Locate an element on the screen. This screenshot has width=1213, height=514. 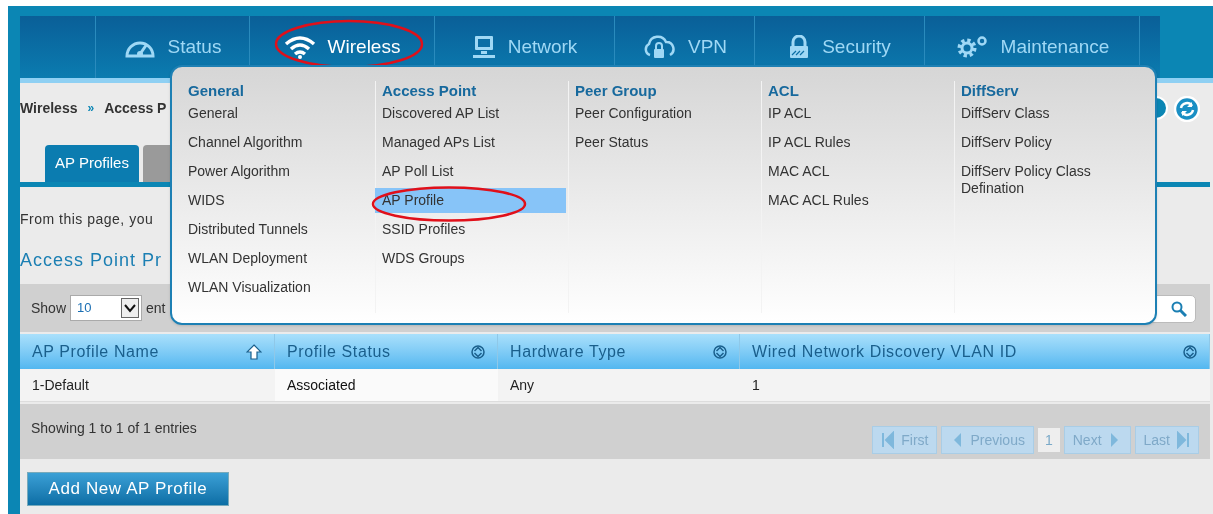
menu-heading: ACL is located at coordinates (784, 91).